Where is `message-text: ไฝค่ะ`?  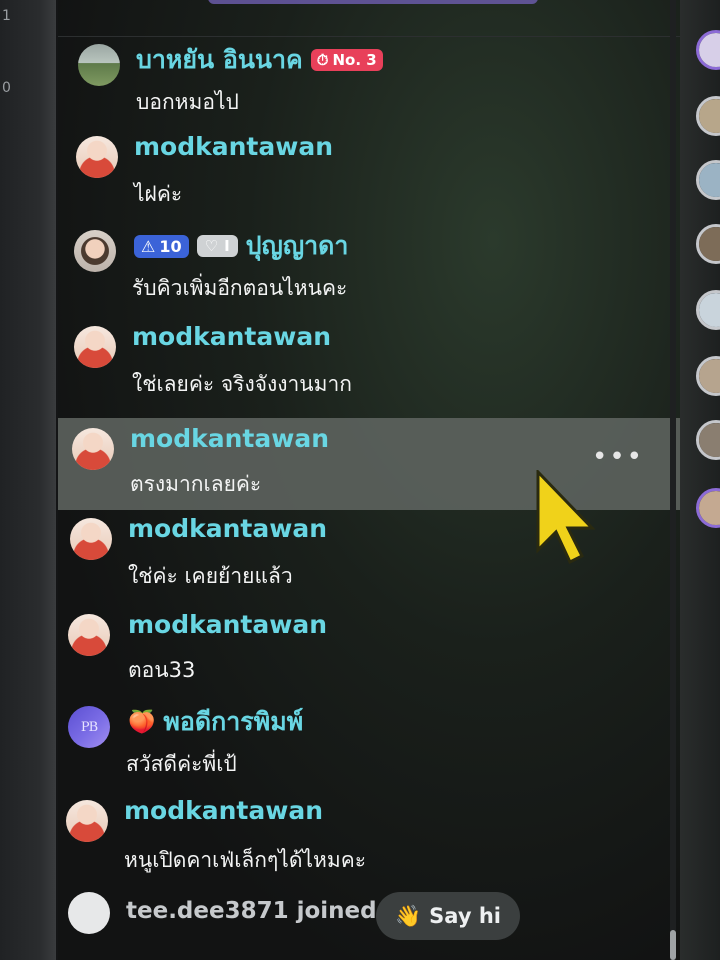 message-text: ไฝค่ะ is located at coordinates (158, 194).